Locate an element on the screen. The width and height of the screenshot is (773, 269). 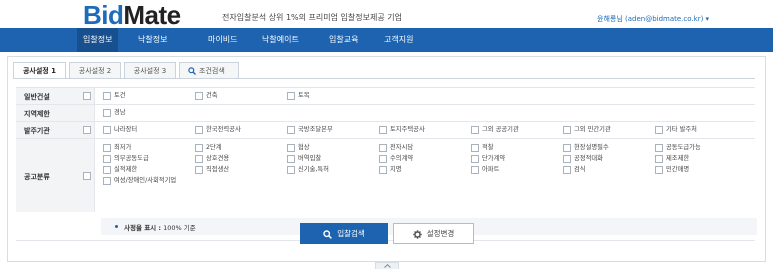
option-label: 수의계약 is located at coordinates (402, 158).